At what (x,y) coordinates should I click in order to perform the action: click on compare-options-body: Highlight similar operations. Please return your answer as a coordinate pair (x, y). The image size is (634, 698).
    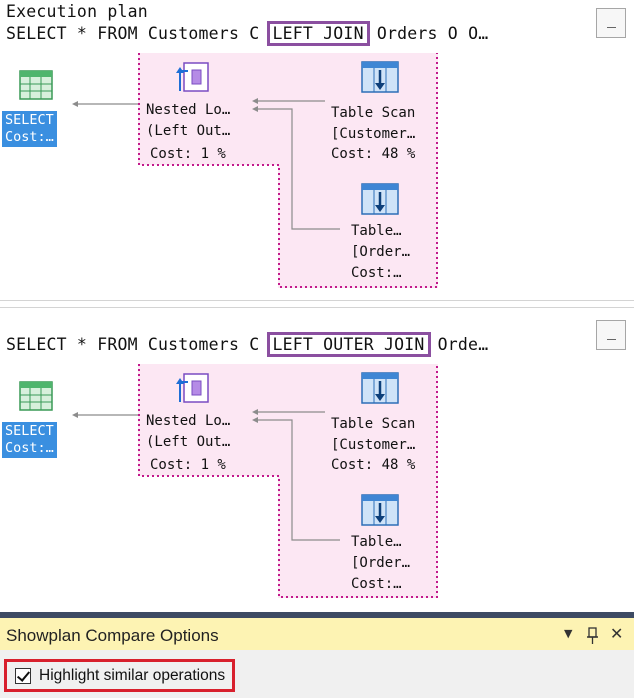
    Looking at the image, I should click on (317, 674).